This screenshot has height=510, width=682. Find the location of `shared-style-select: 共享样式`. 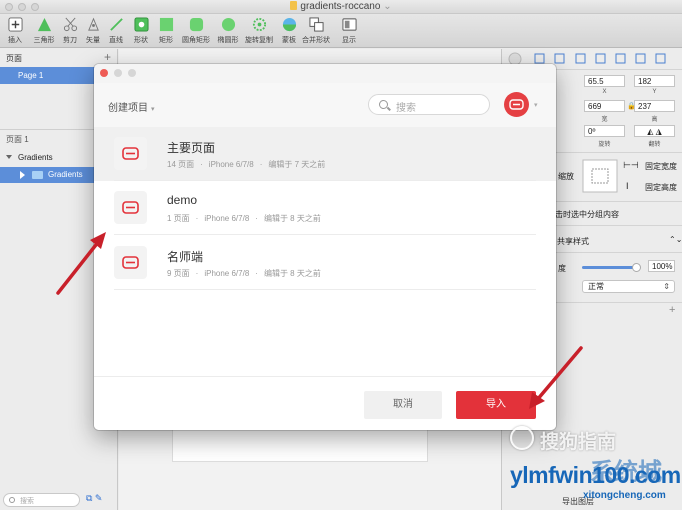

shared-style-select: 共享样式 is located at coordinates (573, 241).